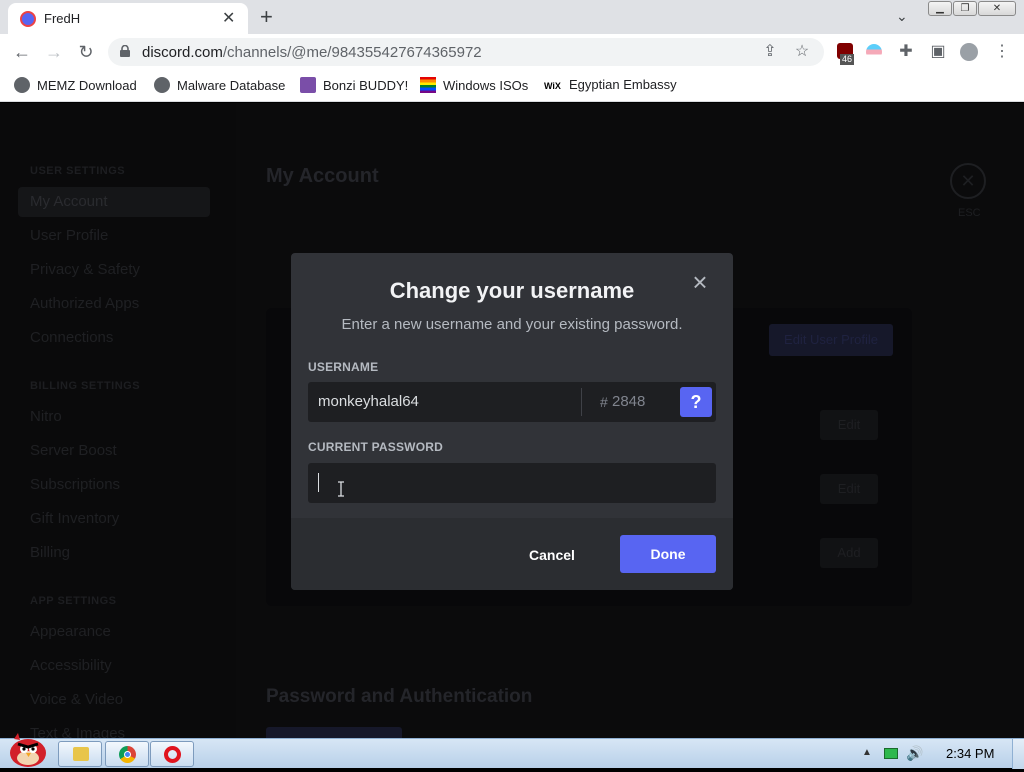  I want to click on sidebar-item-billing: Billing, so click(50, 552).